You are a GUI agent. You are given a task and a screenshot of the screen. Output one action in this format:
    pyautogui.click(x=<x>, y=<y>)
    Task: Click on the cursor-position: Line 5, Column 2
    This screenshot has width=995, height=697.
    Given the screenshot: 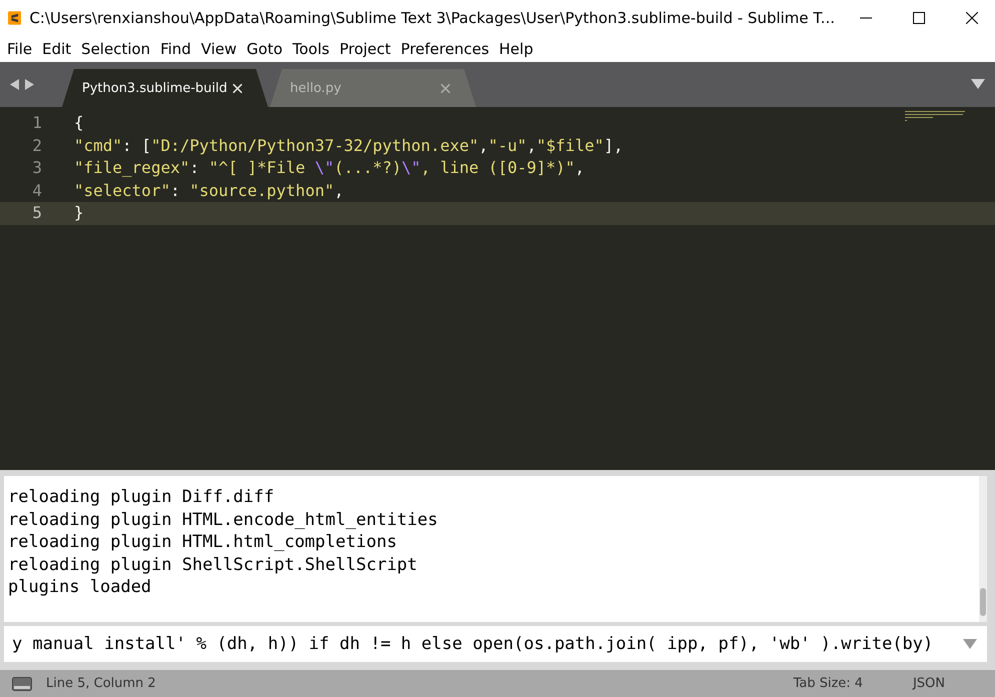 What is the action you would take?
    pyautogui.click(x=101, y=683)
    